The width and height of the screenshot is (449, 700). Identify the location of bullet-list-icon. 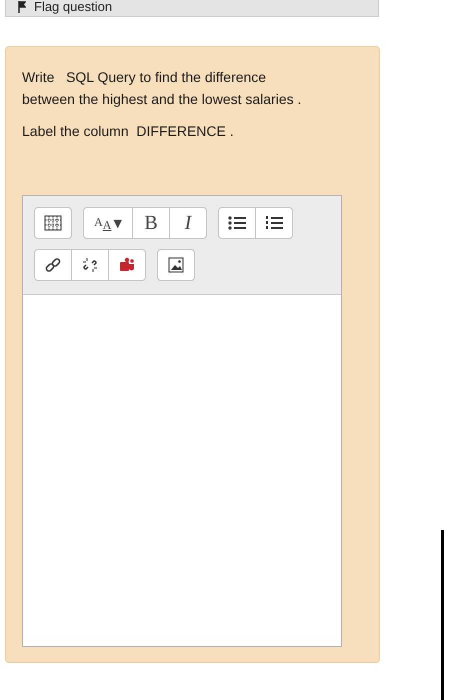
(237, 223).